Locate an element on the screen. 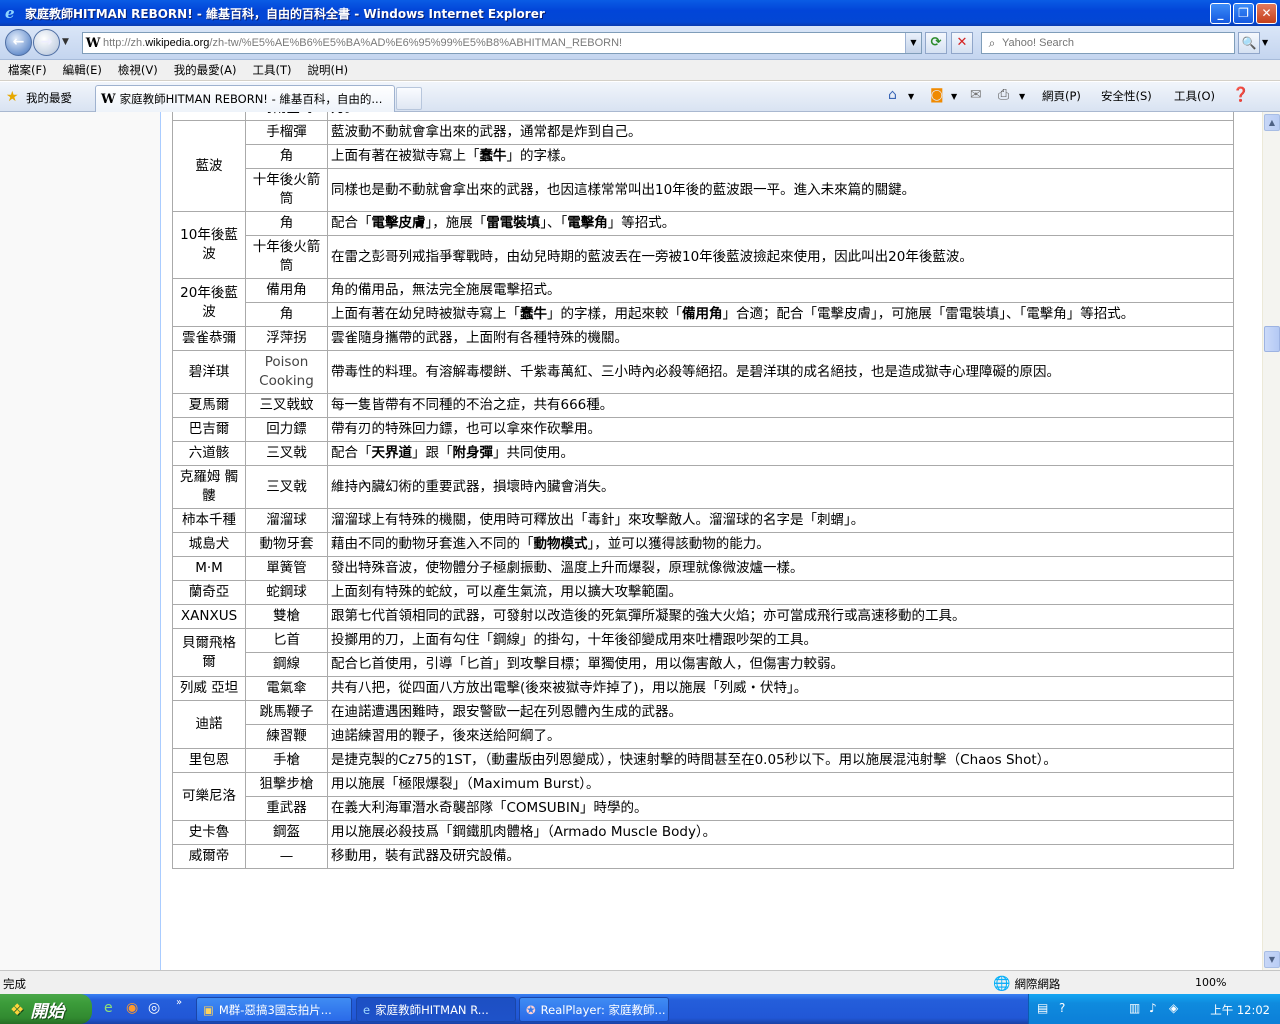  table-row: 蘭奇亞 蛇鋼球 上面刻有特殊的蛇紋，可以產生氣流，用以擴大攻擊範圍。 is located at coordinates (703, 592).